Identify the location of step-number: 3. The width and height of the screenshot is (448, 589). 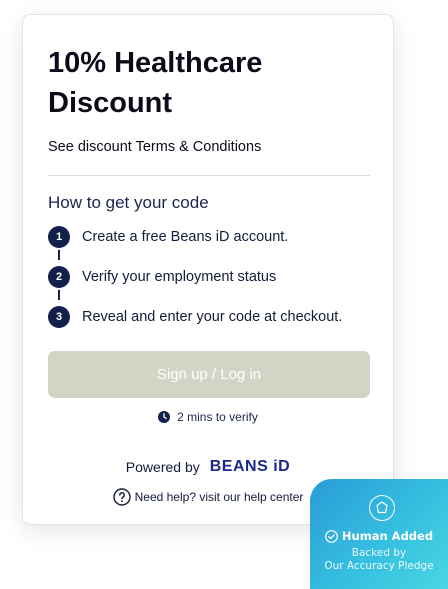
(59, 317).